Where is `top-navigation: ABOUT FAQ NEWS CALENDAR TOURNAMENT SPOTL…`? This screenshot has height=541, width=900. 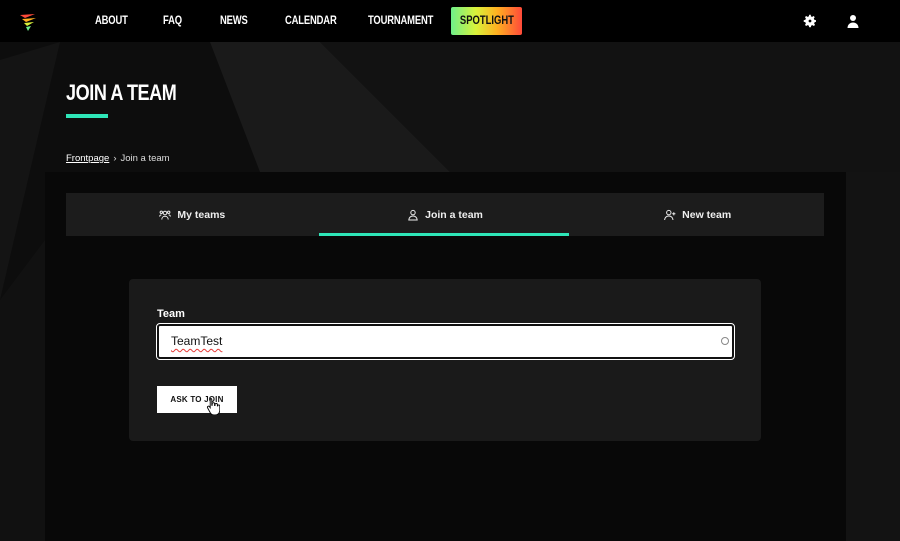
top-navigation: ABOUT FAQ NEWS CALENDAR TOURNAMENT SPOTL… is located at coordinates (450, 21).